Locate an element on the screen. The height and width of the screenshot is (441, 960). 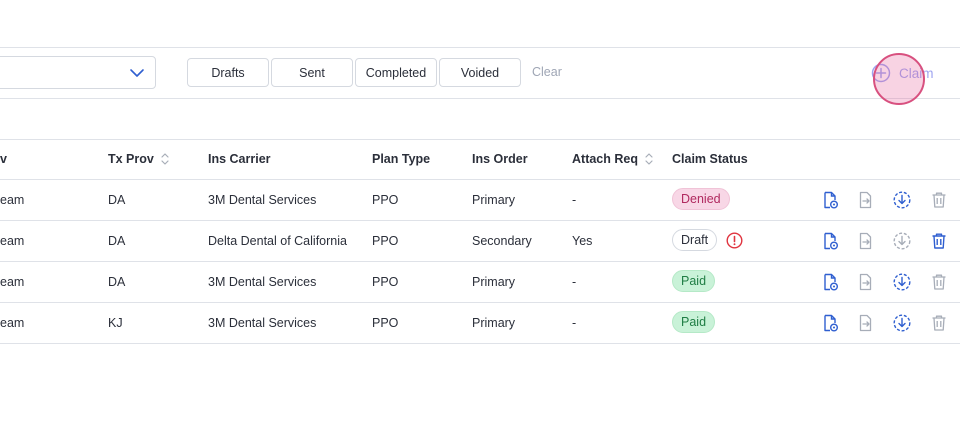
alert-circle-icon is located at coordinates (734, 240).